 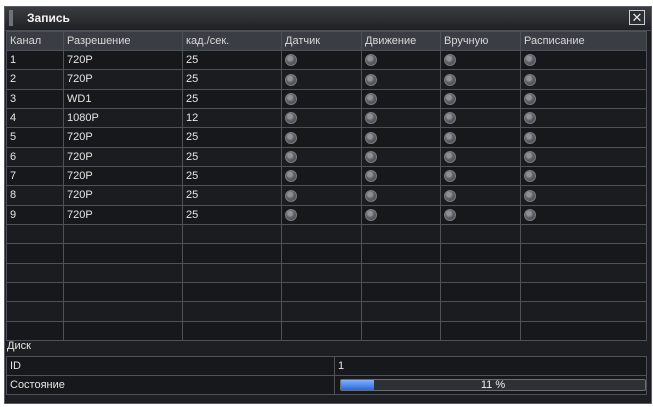 I want to click on cell-channel: 7, so click(x=35, y=176).